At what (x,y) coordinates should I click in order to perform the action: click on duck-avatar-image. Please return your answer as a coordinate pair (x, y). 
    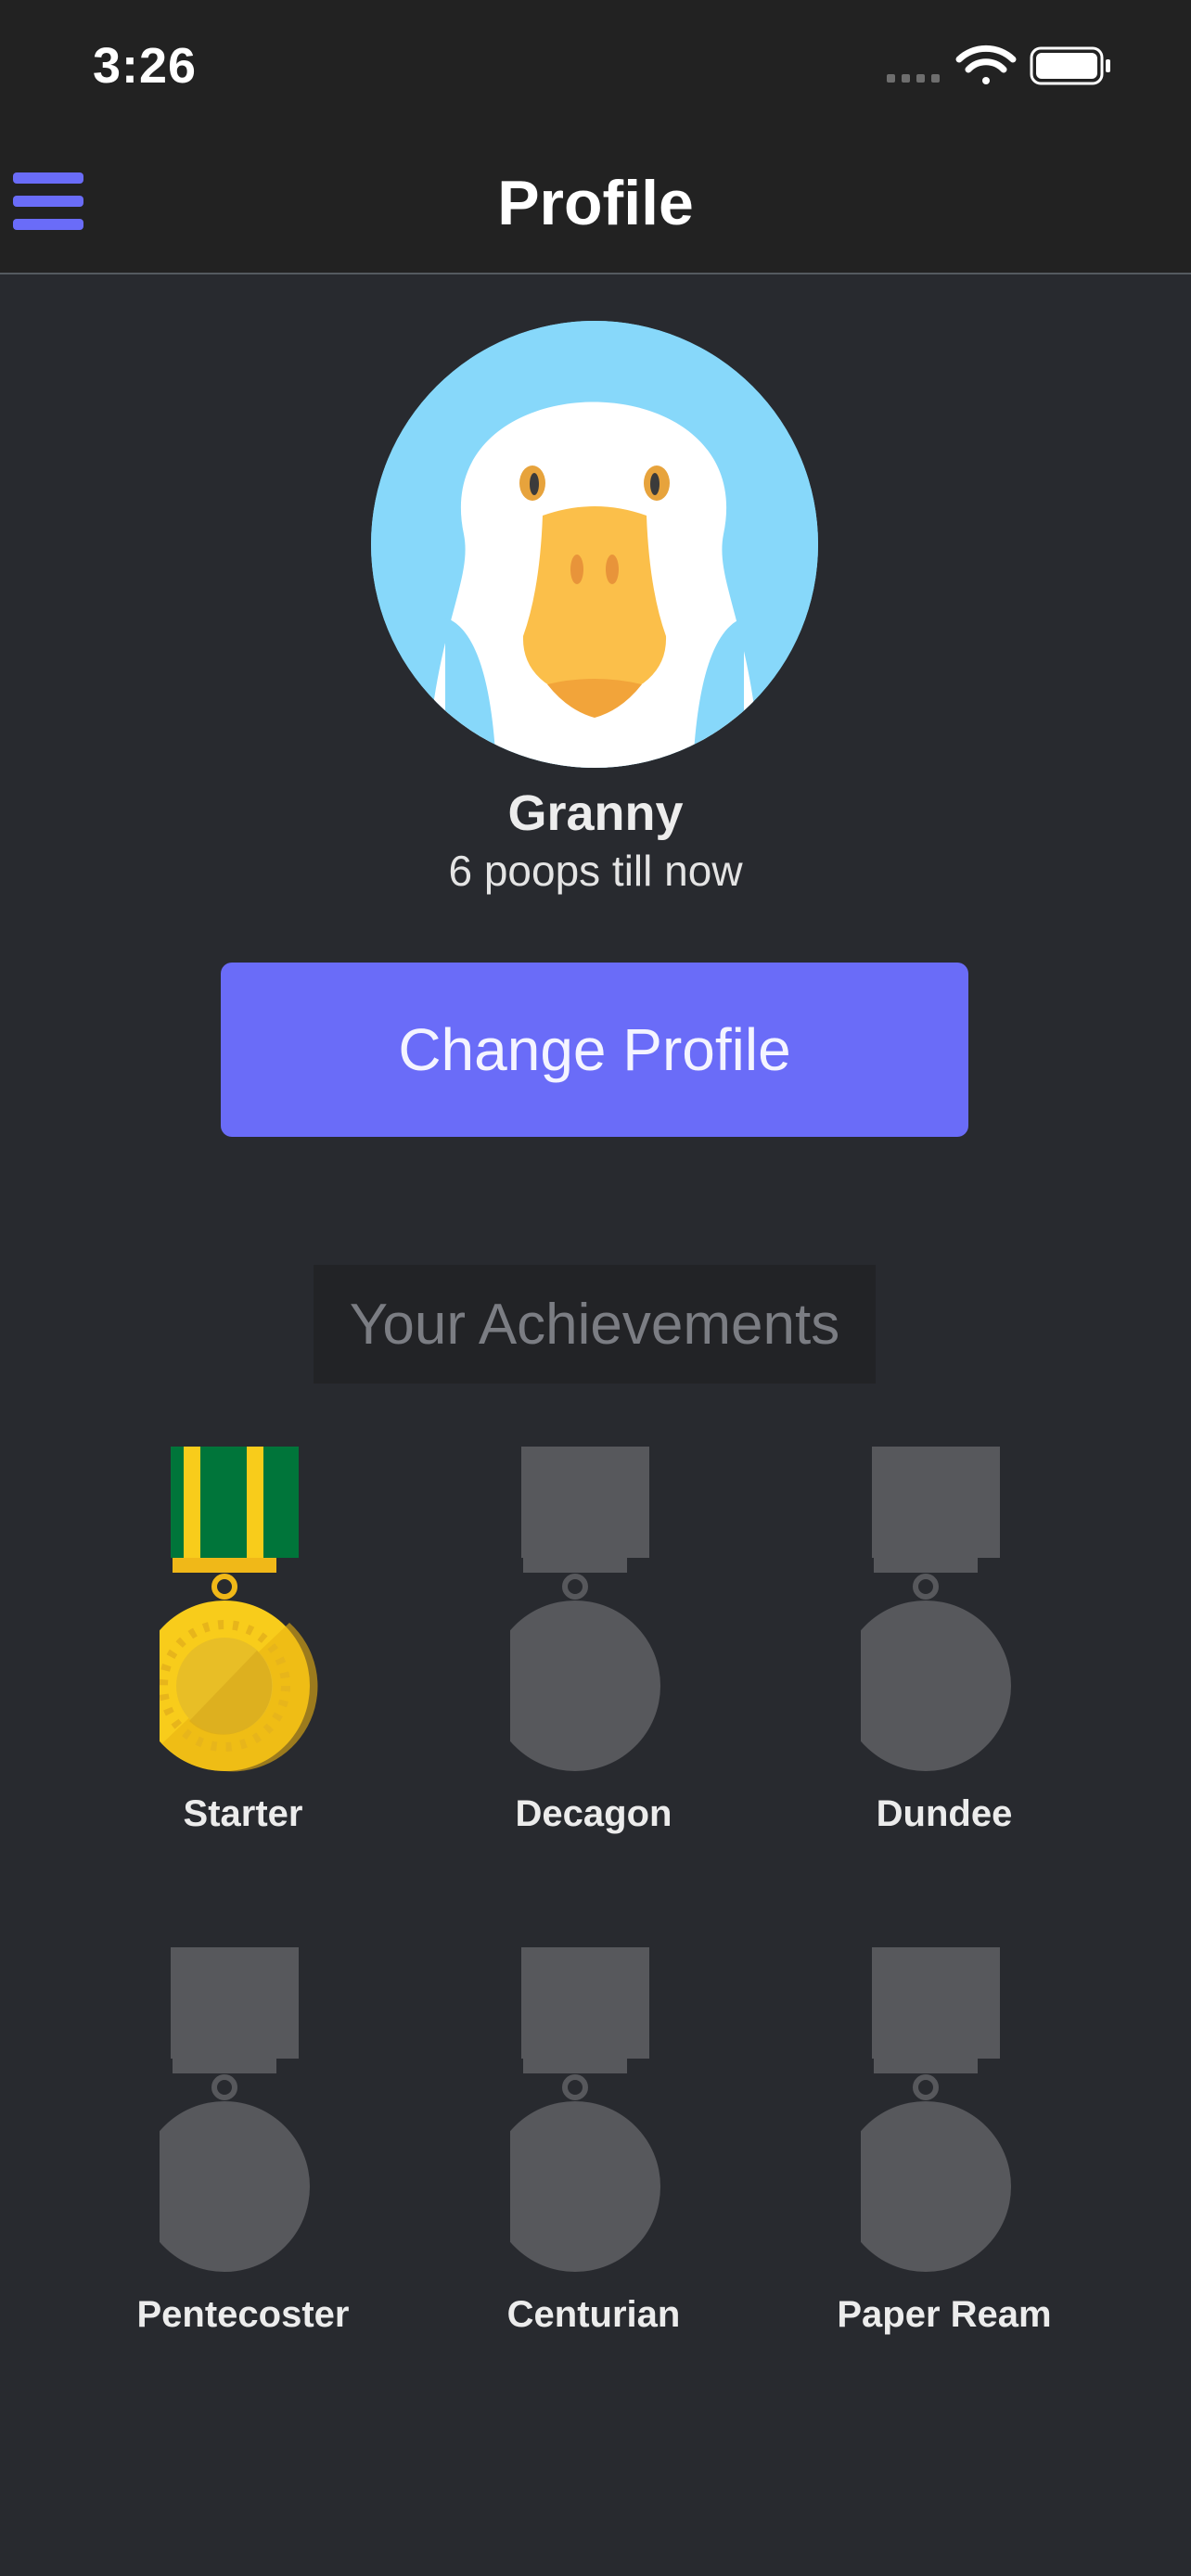
    Looking at the image, I should click on (594, 545).